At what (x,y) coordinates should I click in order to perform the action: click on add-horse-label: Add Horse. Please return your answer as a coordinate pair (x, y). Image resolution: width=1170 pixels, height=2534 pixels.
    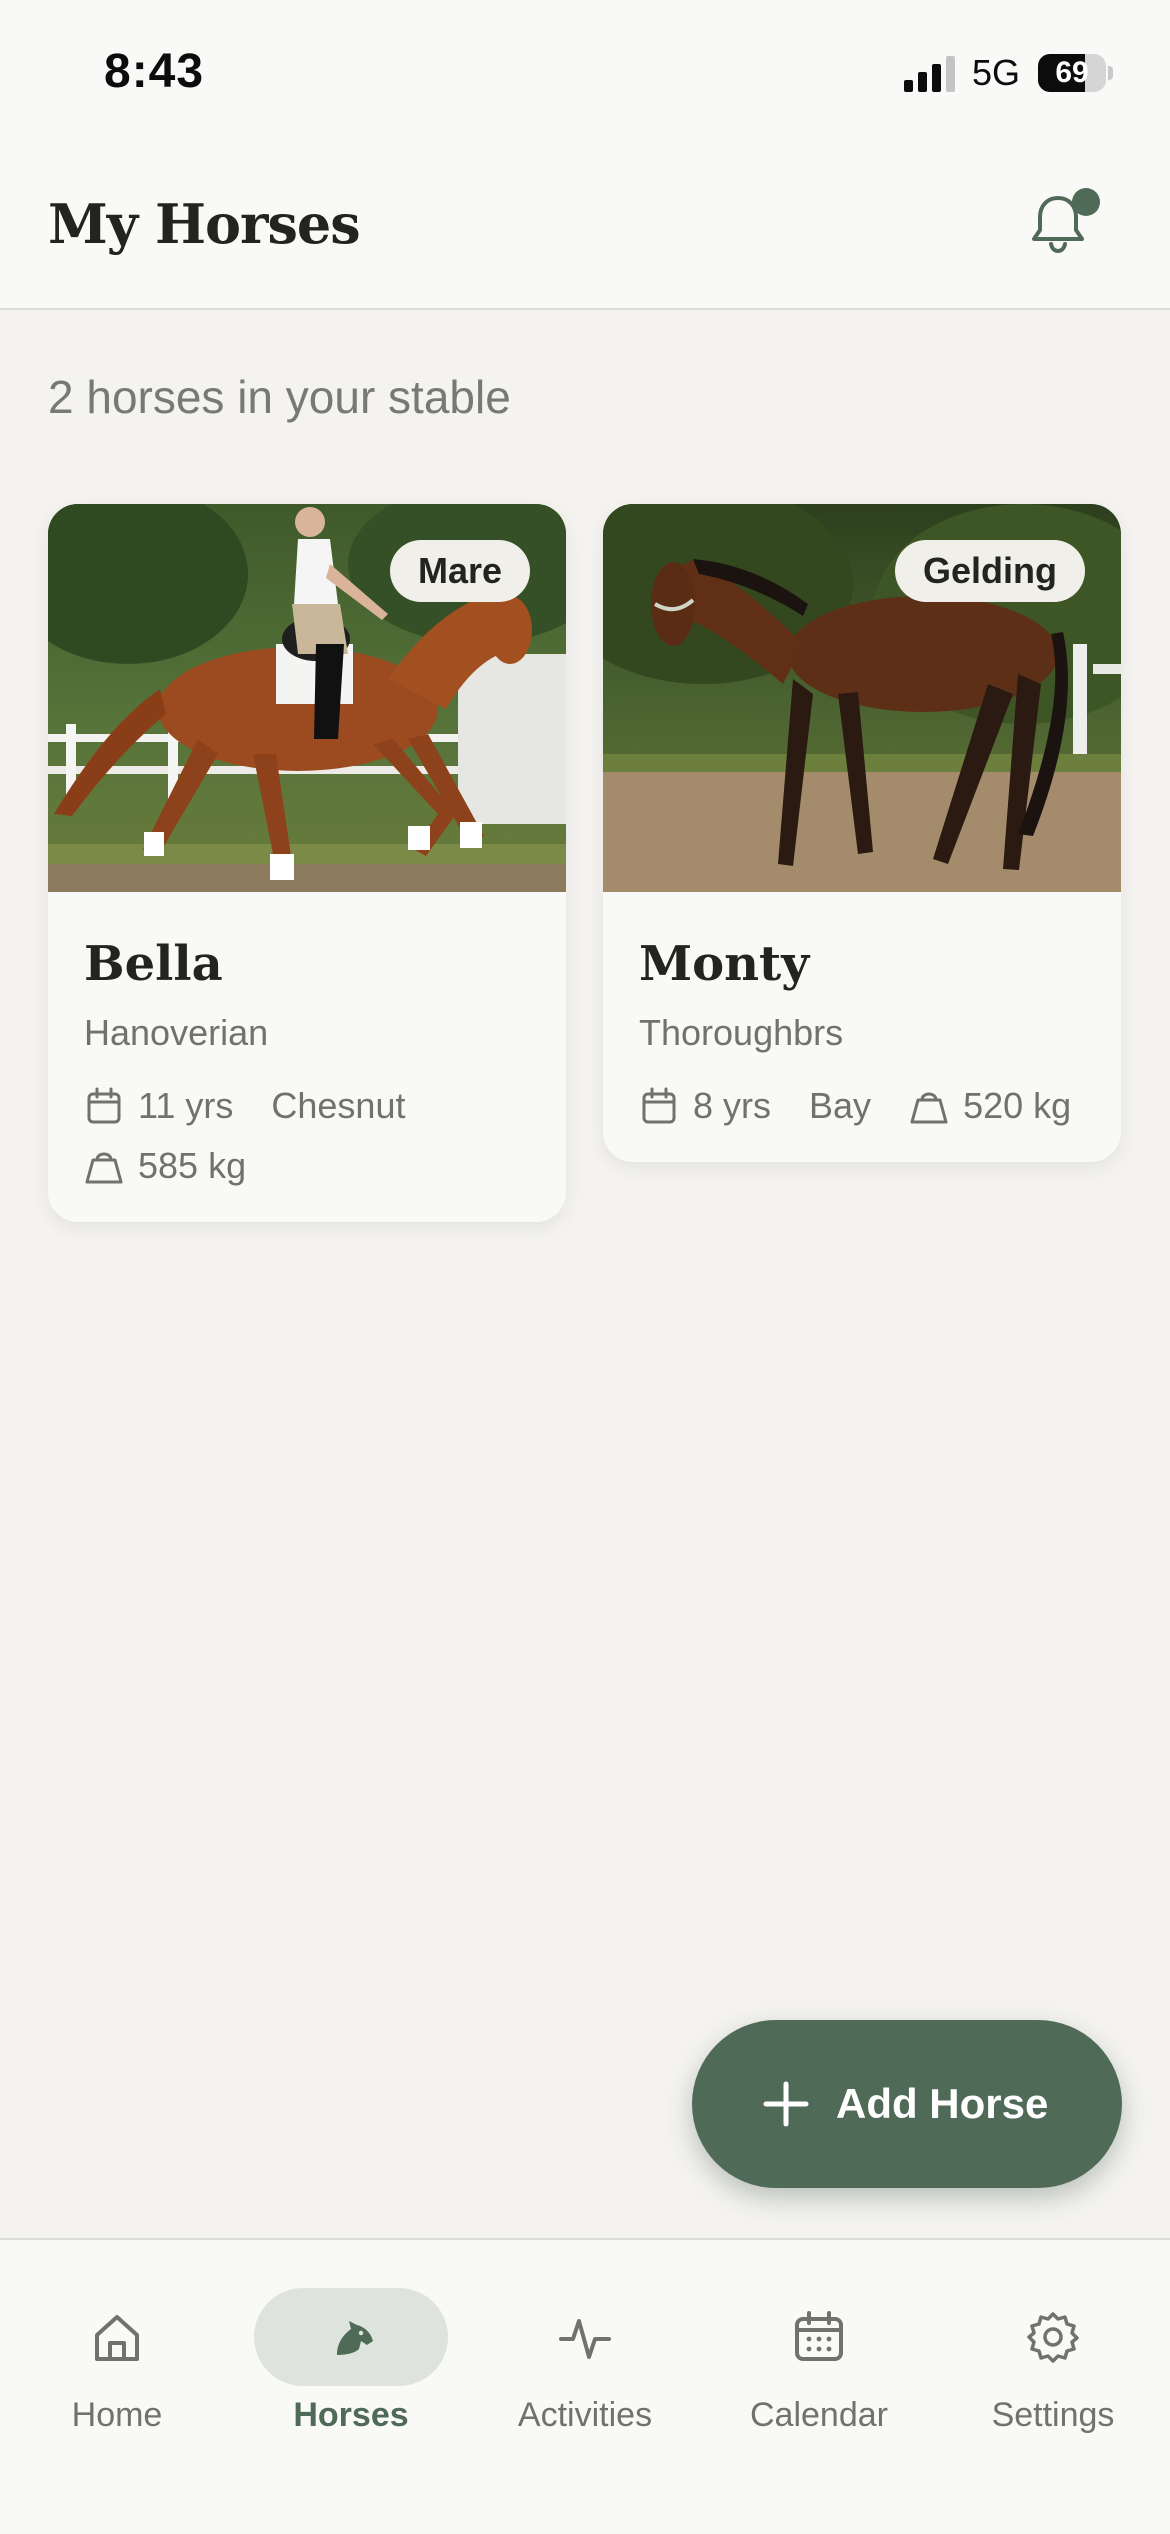
    Looking at the image, I should click on (942, 2103).